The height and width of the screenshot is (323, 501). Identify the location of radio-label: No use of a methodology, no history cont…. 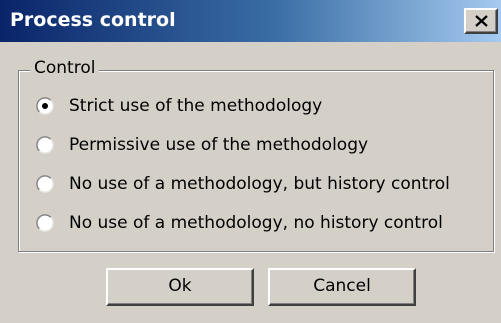
(256, 223).